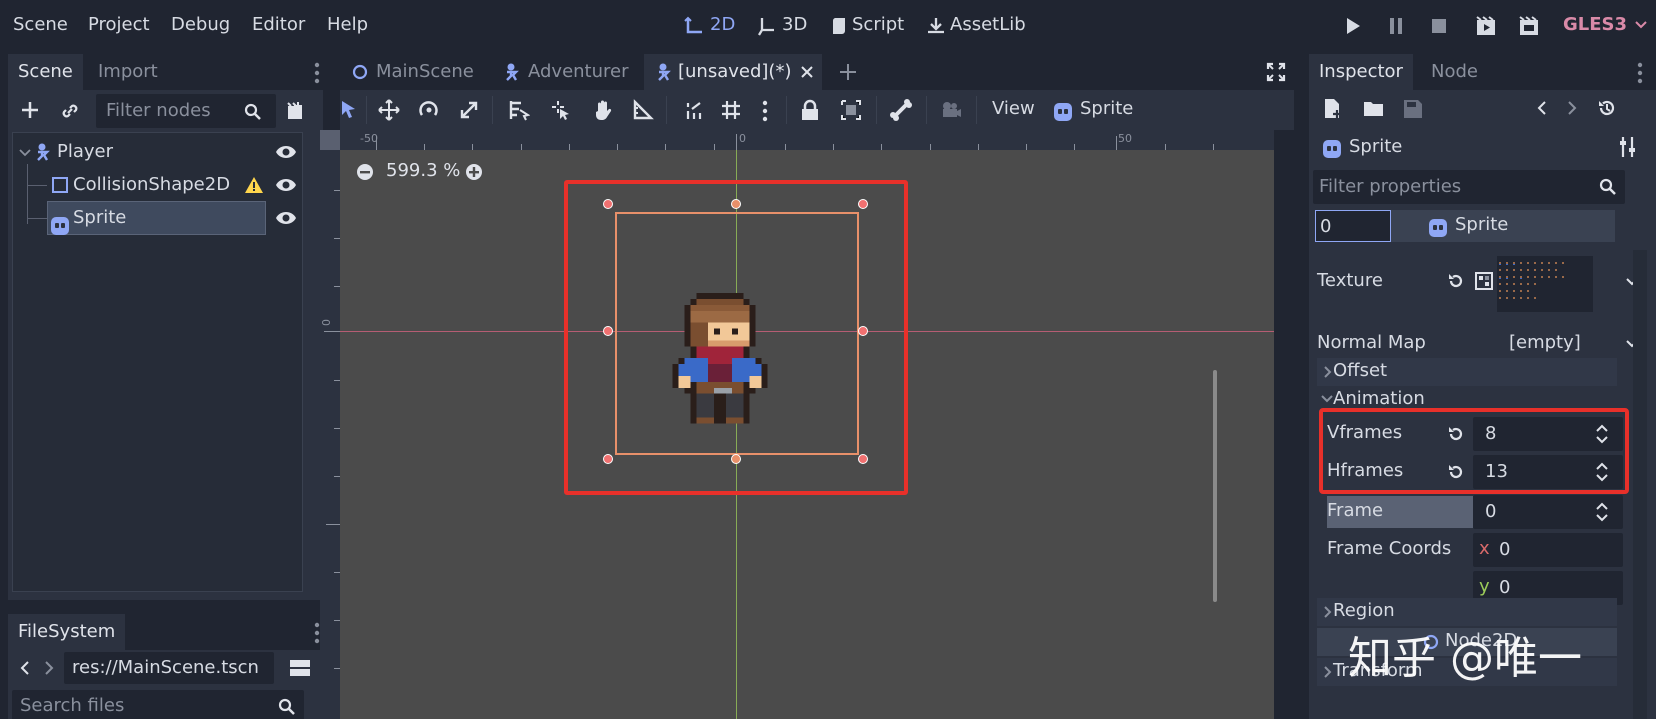 The width and height of the screenshot is (1656, 719). I want to click on grid-snap-icon, so click(731, 110).